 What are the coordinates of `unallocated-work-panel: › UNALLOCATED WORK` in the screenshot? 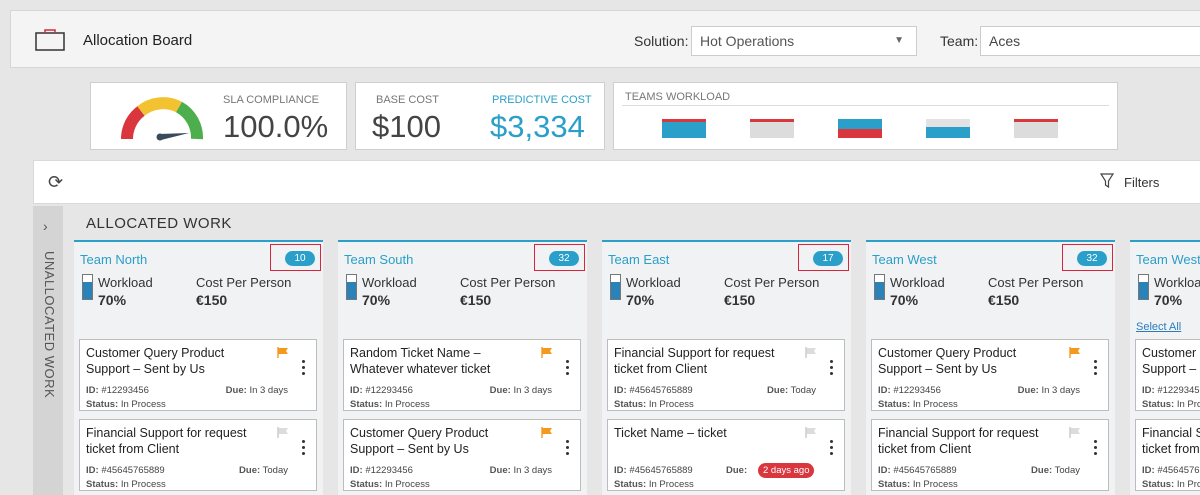 It's located at (48, 350).